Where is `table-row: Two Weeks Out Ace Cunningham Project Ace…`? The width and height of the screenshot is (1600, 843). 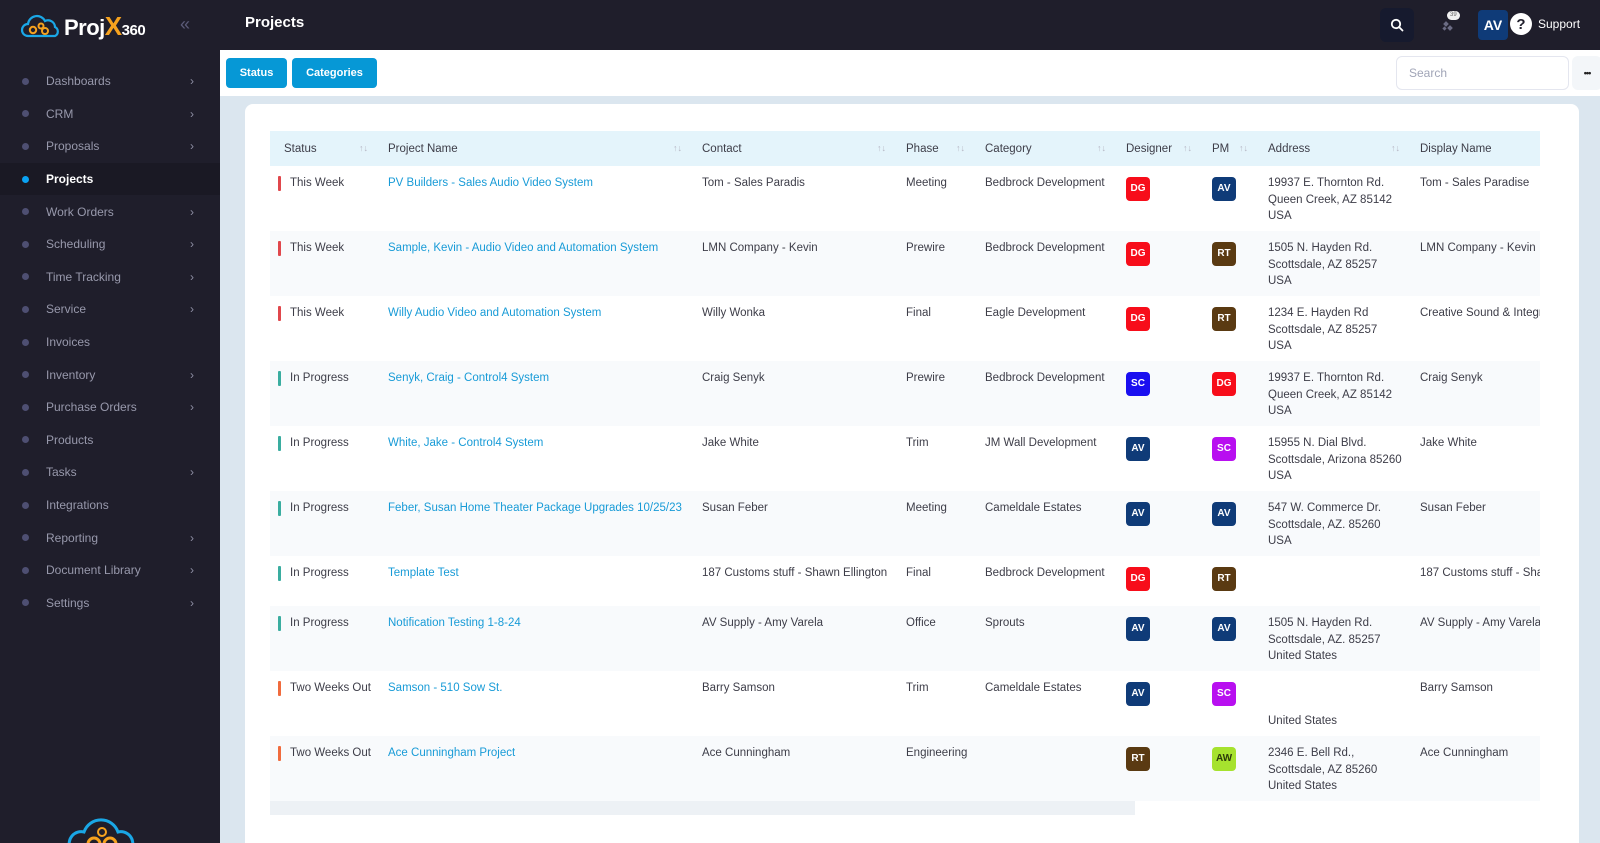
table-row: Two Weeks Out Ace Cunningham Project Ace… is located at coordinates (905, 768).